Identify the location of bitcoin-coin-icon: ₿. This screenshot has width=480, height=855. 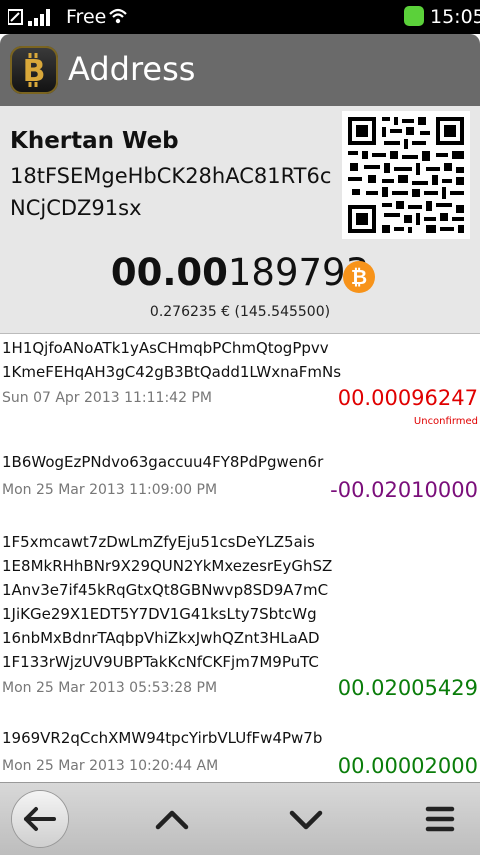
(359, 277).